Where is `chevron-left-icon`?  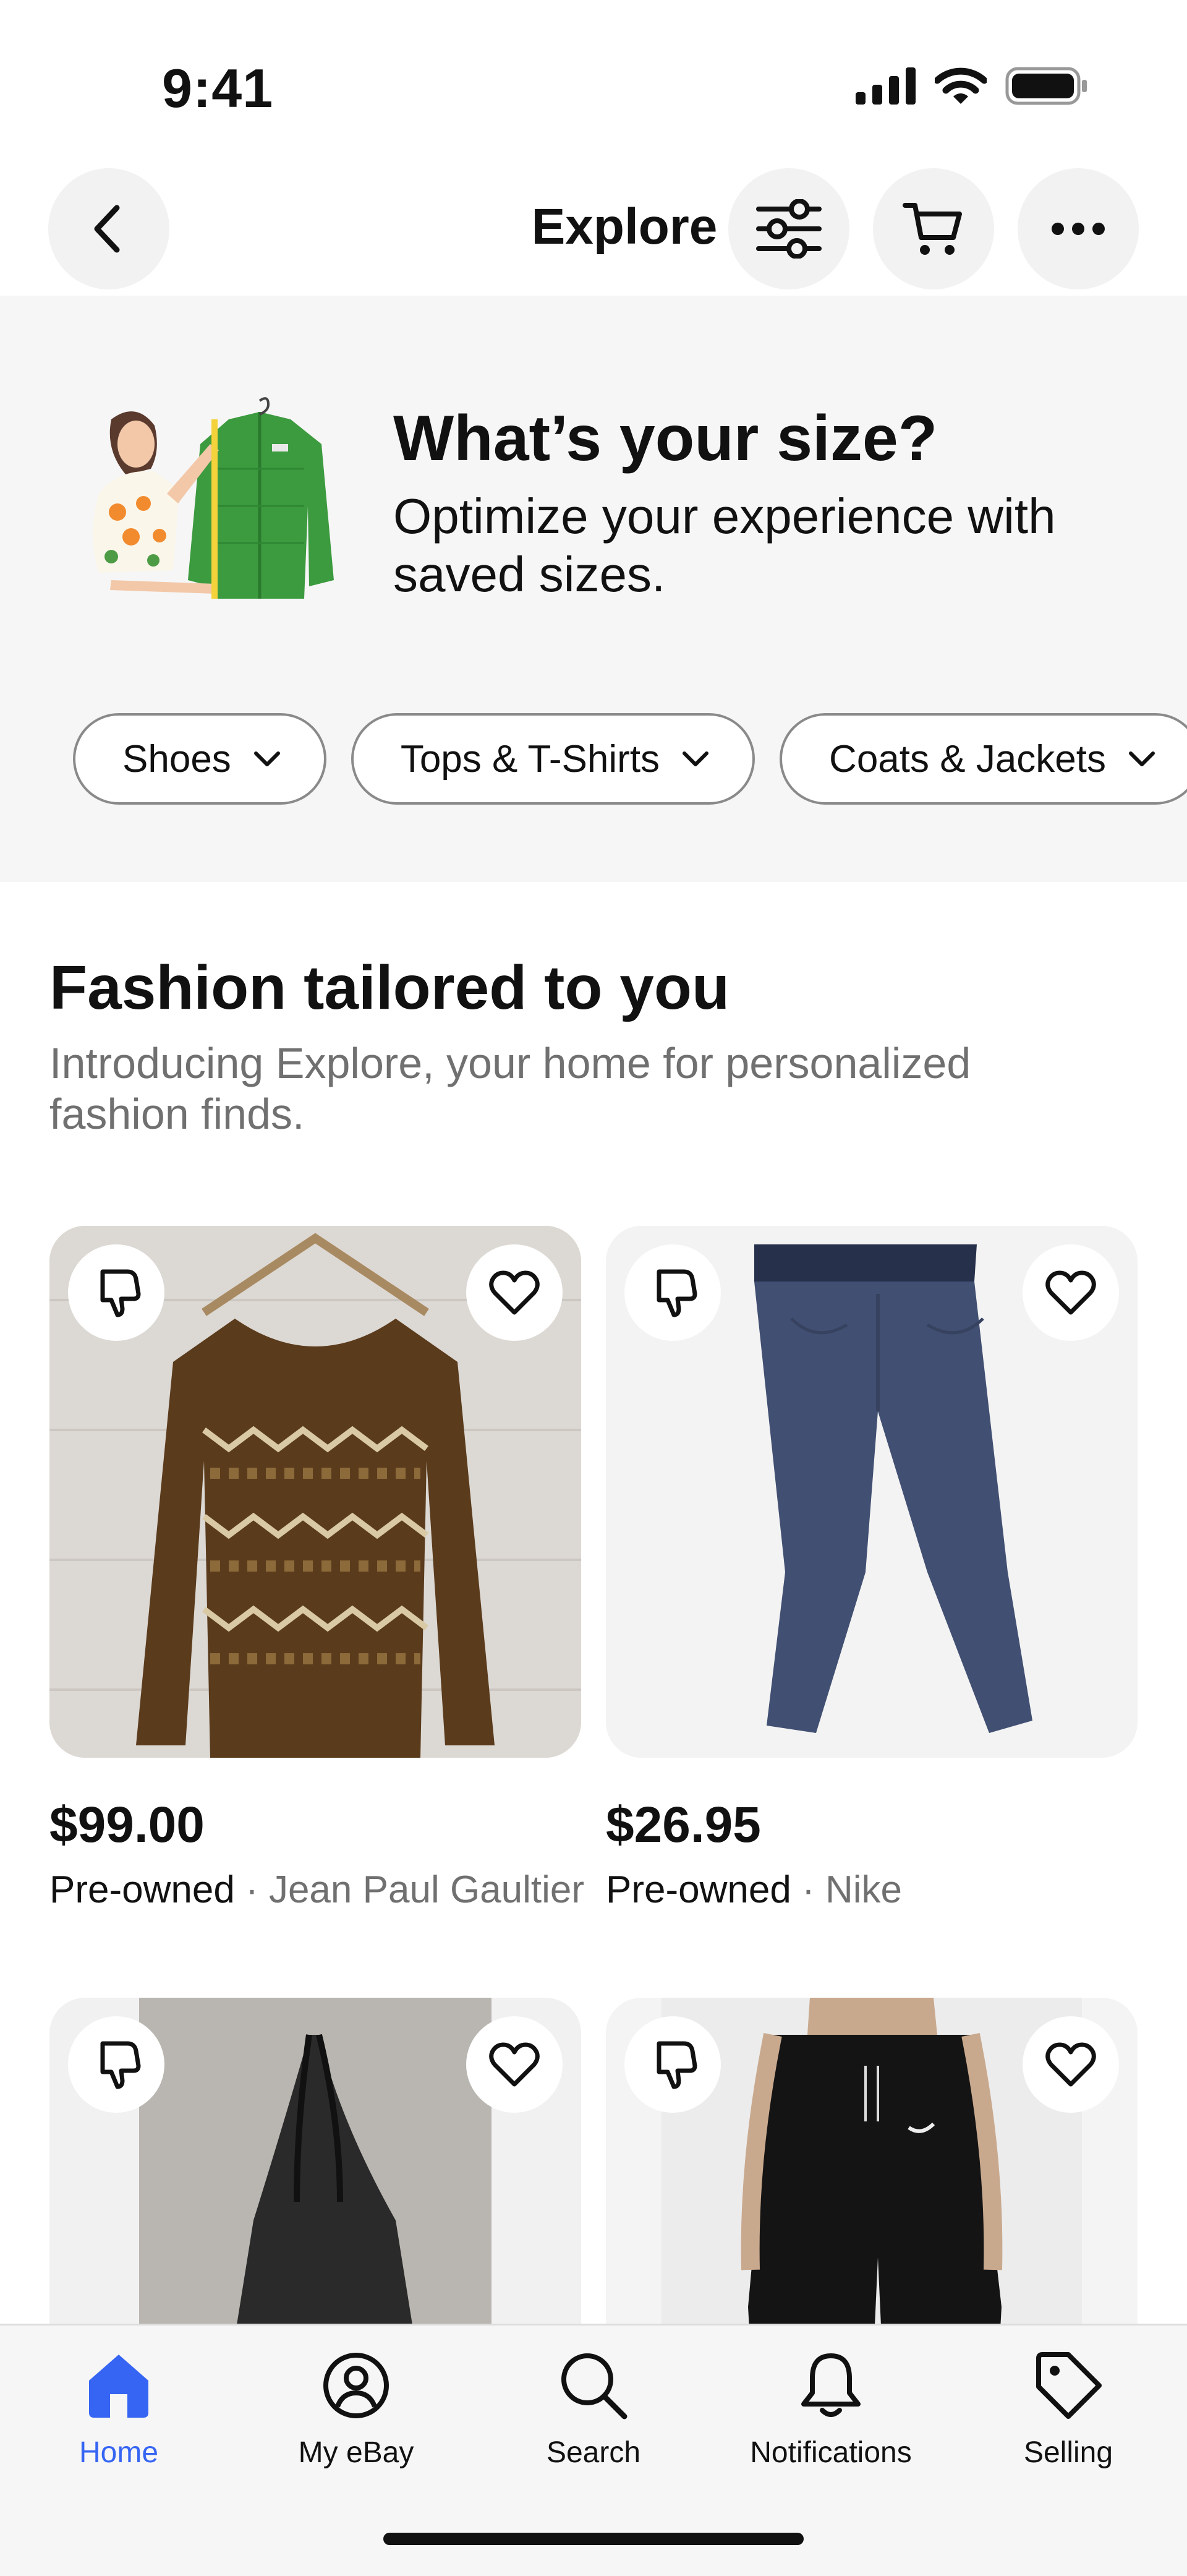 chevron-left-icon is located at coordinates (107, 229).